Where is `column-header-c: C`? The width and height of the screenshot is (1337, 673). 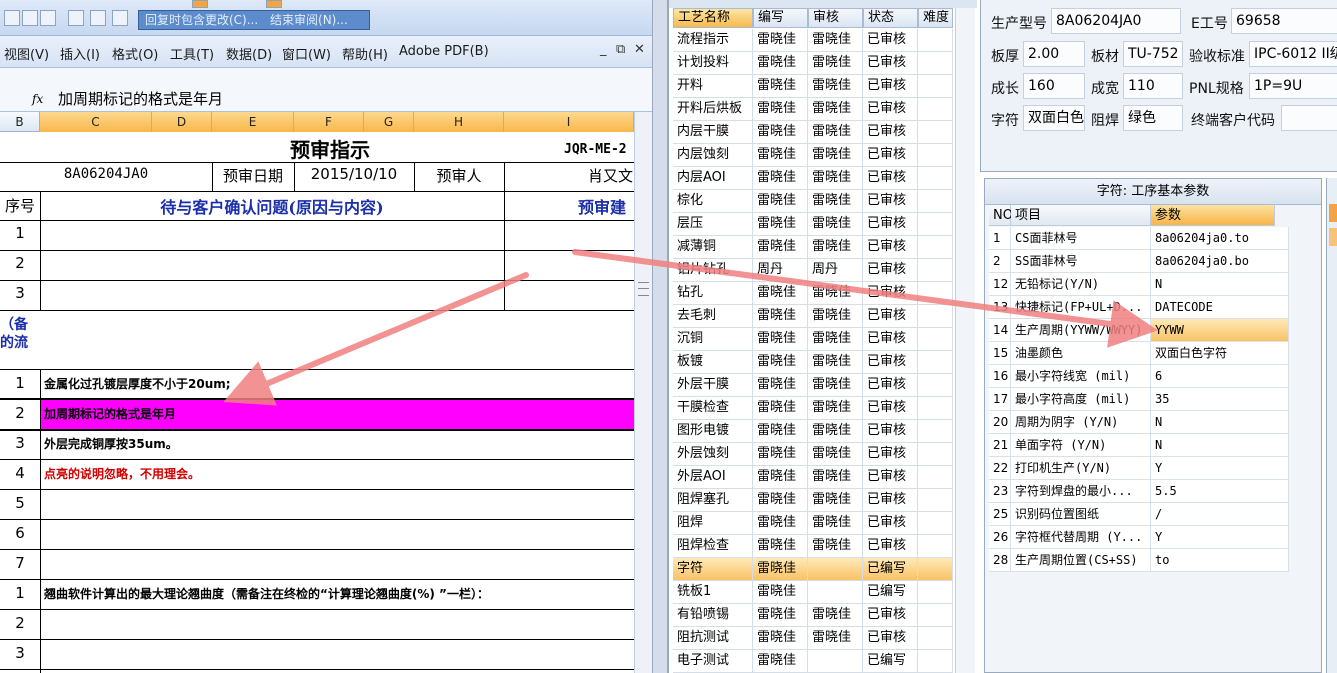
column-header-c: C is located at coordinates (96, 122).